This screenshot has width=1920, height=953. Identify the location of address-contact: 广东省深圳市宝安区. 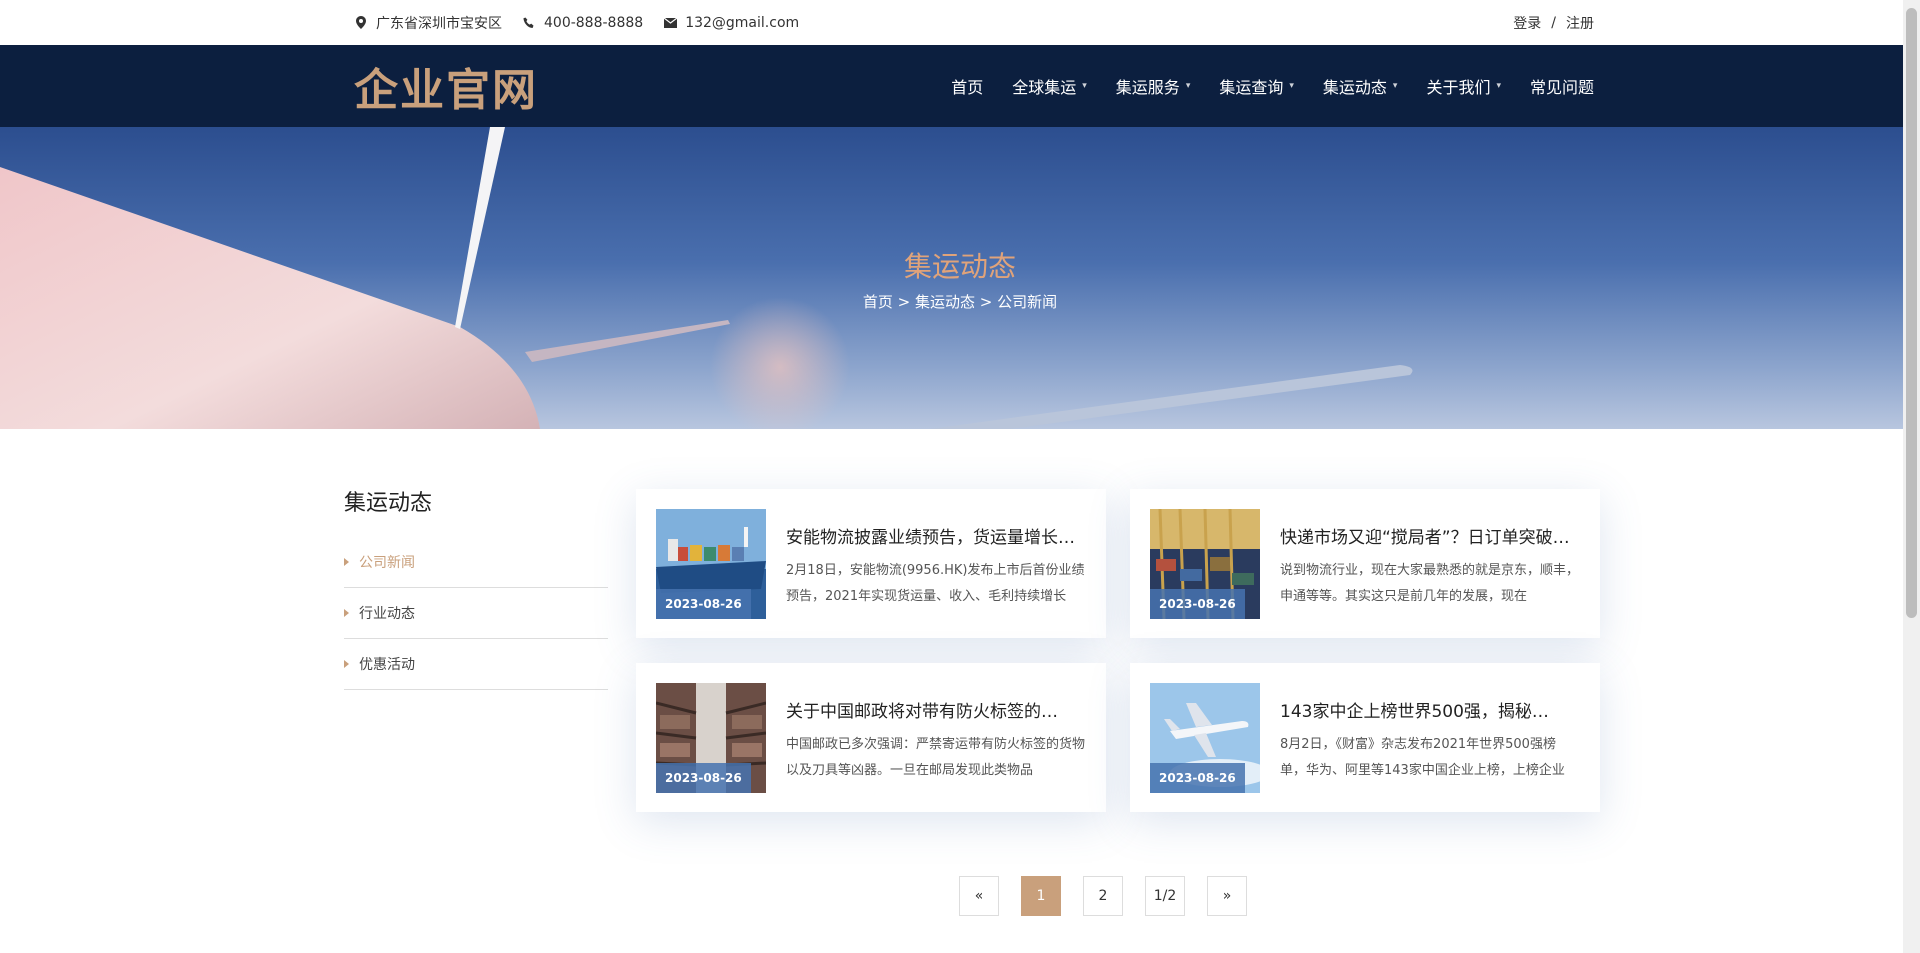
(428, 23).